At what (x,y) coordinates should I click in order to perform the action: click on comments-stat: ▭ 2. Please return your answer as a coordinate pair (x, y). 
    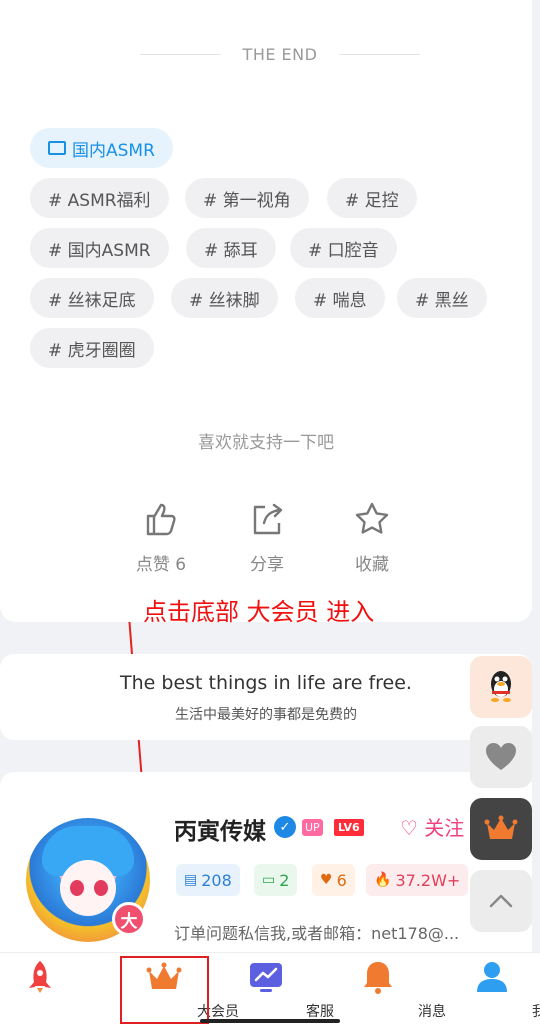
    Looking at the image, I should click on (276, 880).